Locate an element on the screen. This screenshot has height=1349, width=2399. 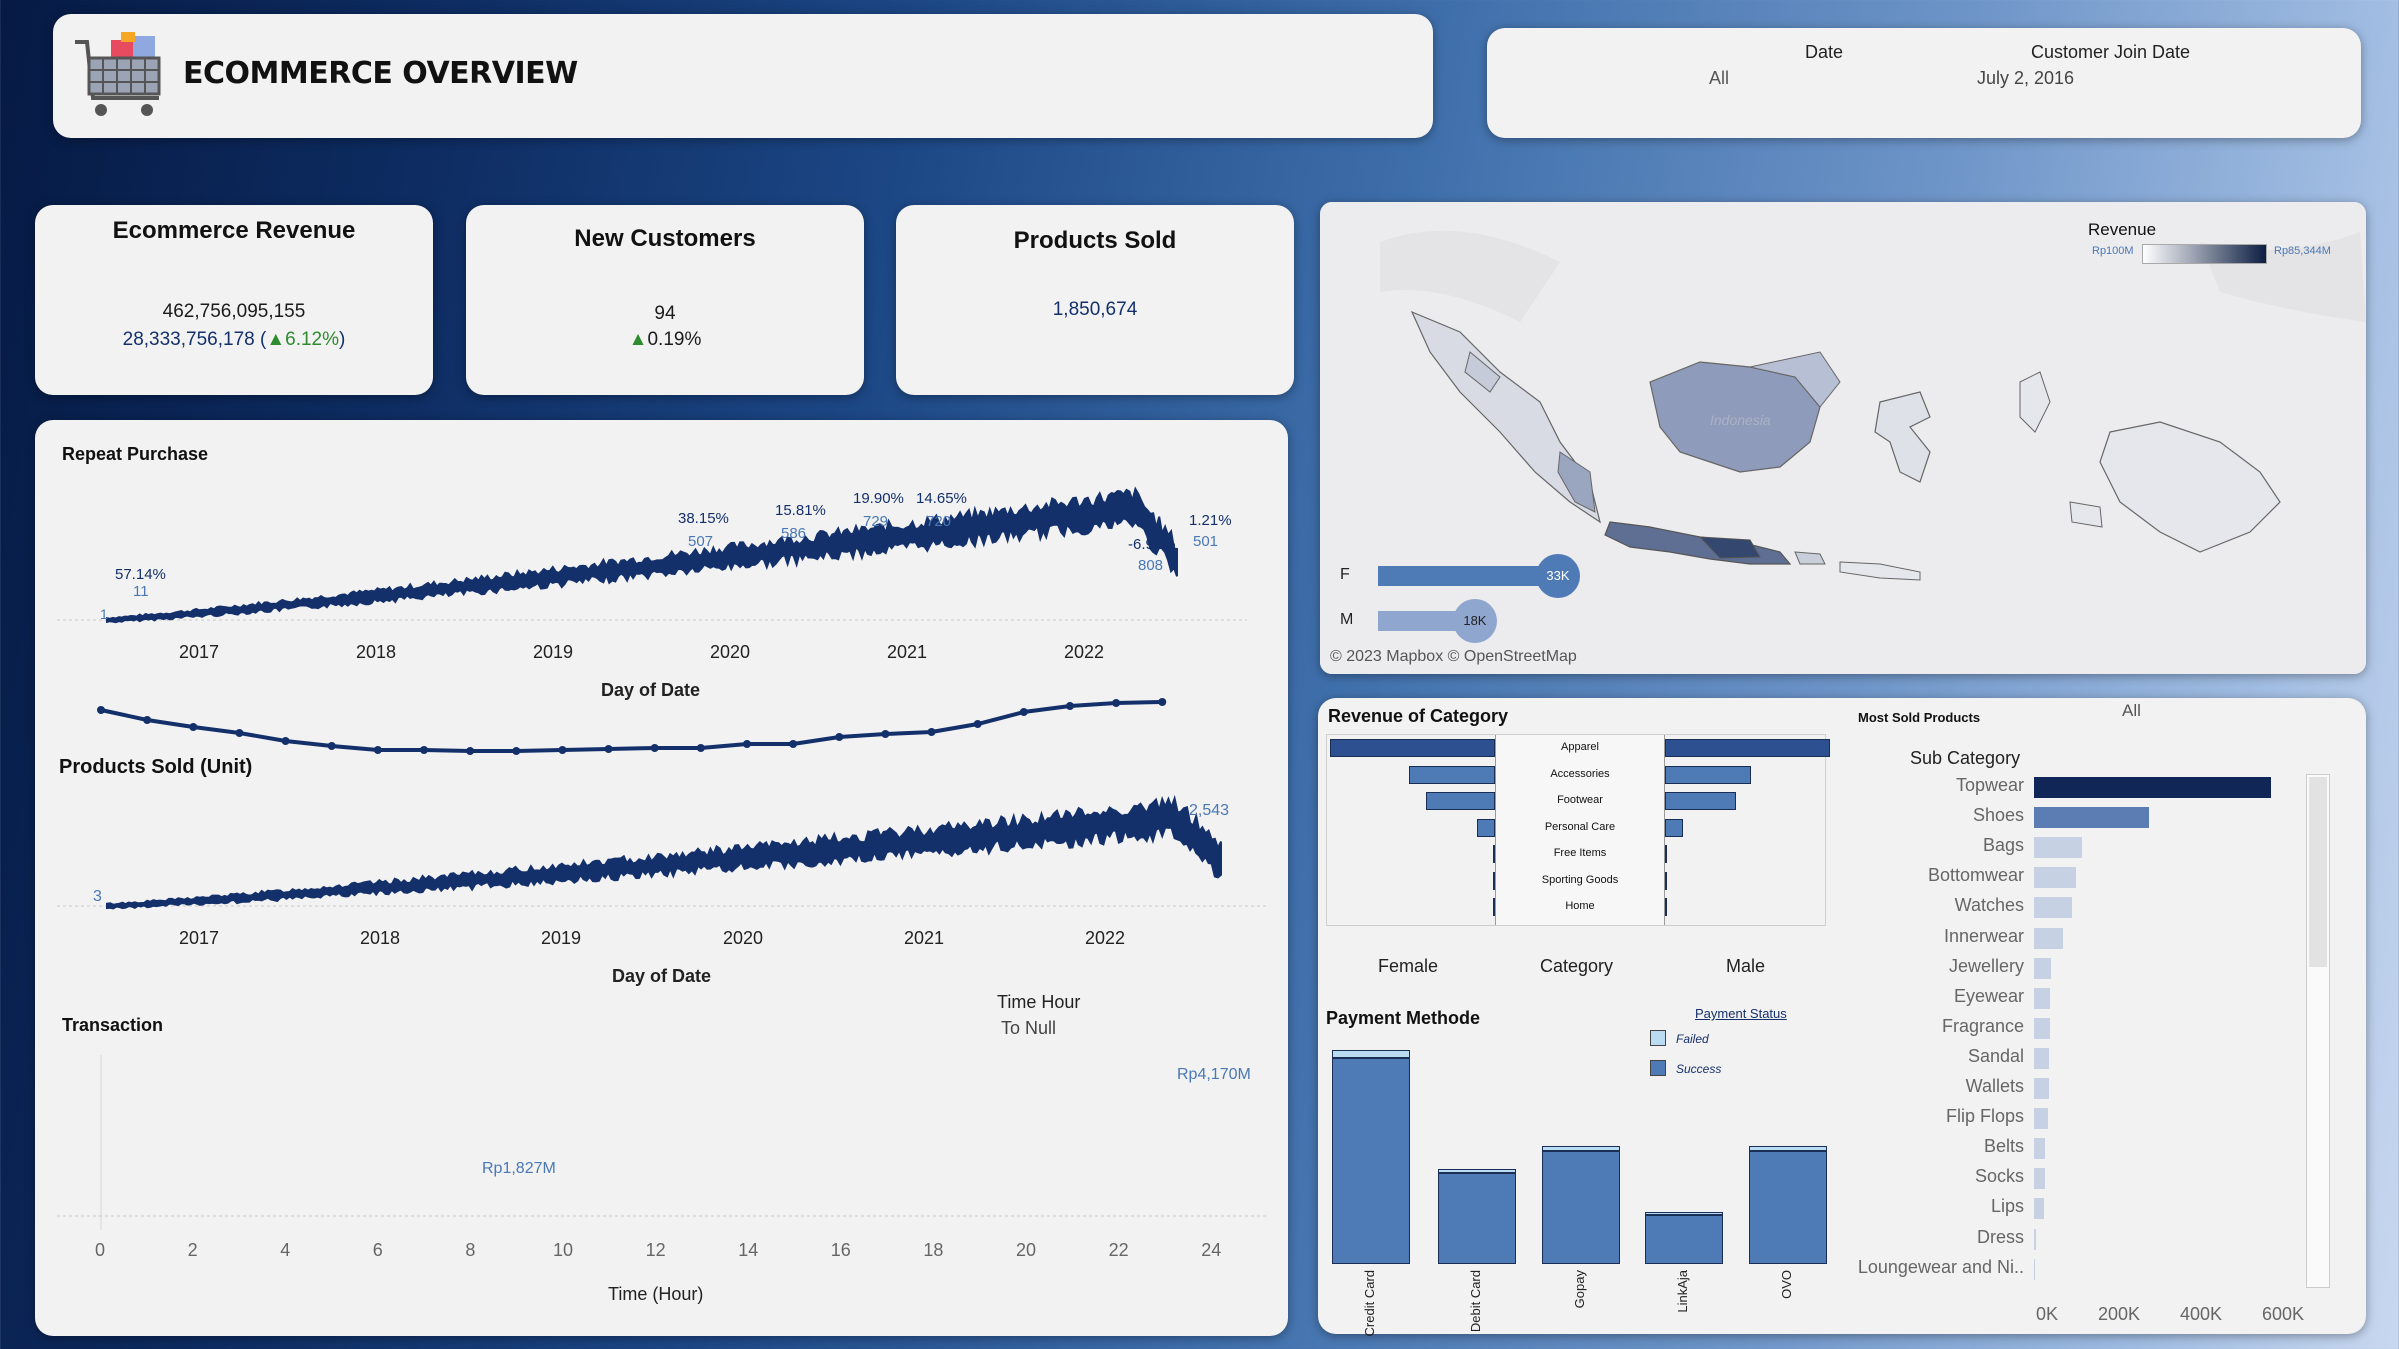
gender-label-m: M is located at coordinates (1347, 619).